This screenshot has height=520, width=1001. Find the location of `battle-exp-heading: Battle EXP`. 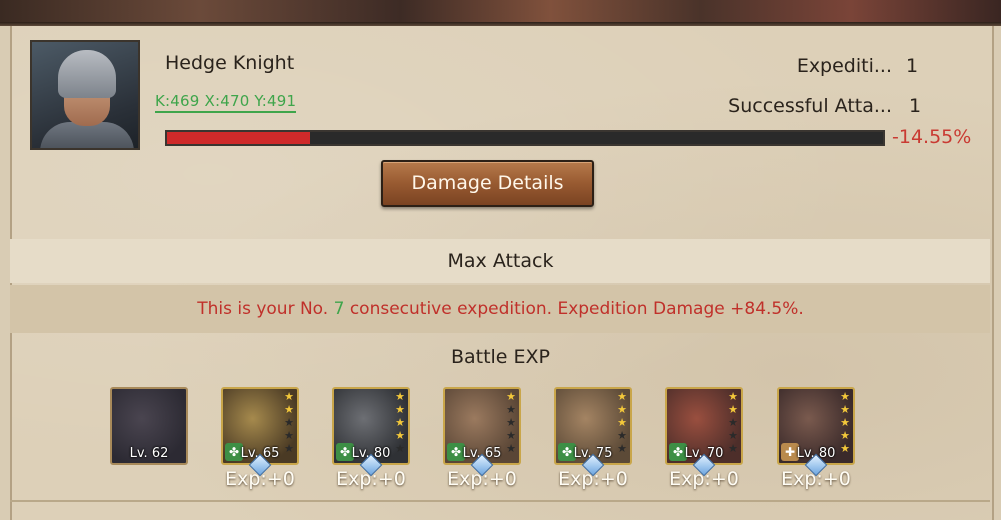

battle-exp-heading: Battle EXP is located at coordinates (500, 357).